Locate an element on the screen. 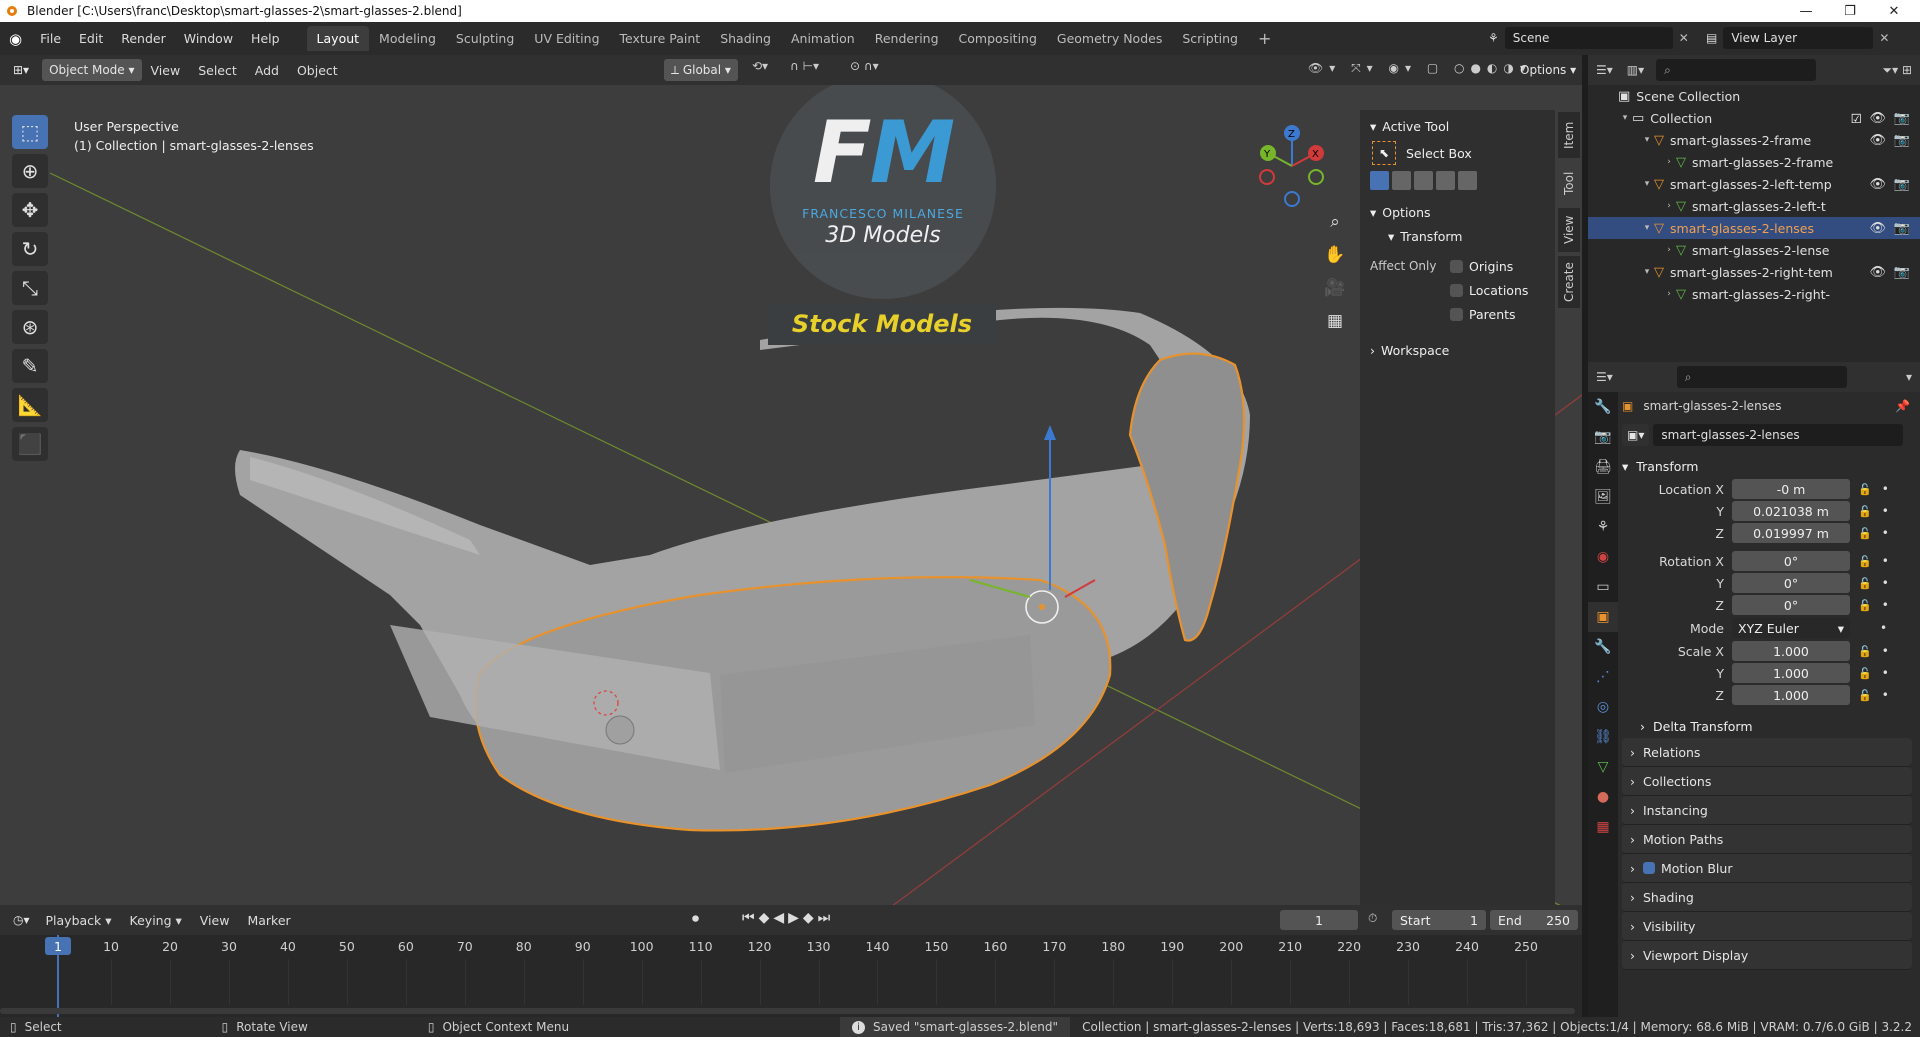 The image size is (1920, 1037). rotation-mode-dropdown: XYZ Euler ▾ is located at coordinates (1791, 628).